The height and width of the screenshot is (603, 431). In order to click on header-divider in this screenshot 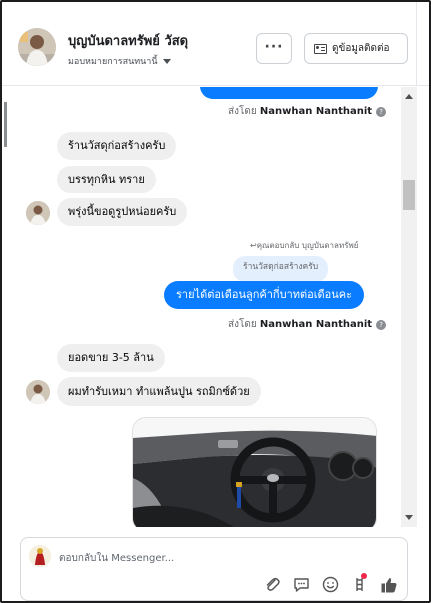, I will do `click(416, 44)`.